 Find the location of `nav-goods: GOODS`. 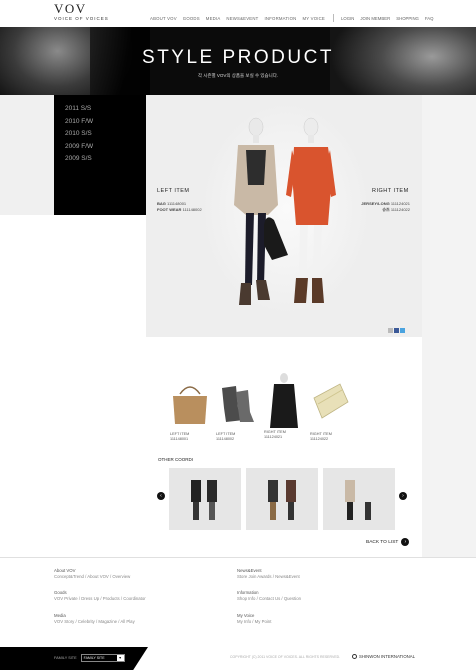

nav-goods: GOODS is located at coordinates (191, 18).